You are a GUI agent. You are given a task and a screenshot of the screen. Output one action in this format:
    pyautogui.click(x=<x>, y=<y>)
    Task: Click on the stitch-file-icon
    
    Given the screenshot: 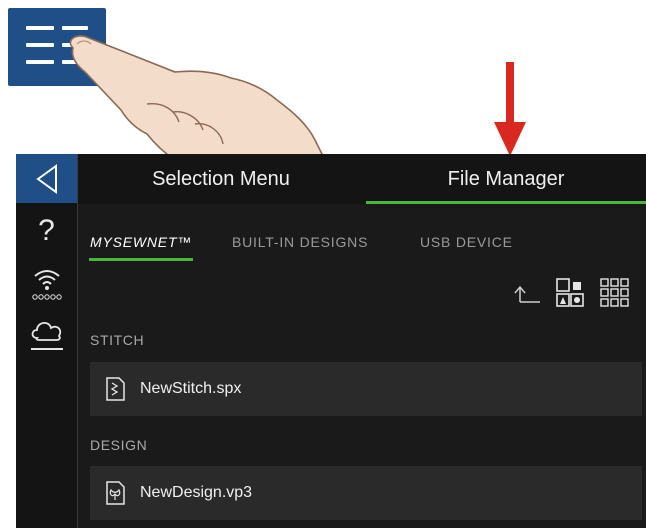 What is the action you would take?
    pyautogui.click(x=115, y=389)
    